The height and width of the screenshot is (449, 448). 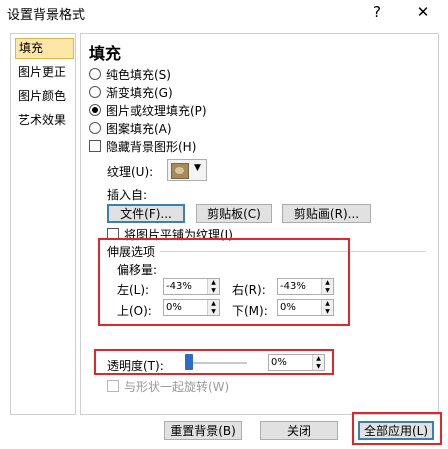 What do you see at coordinates (43, 224) in the screenshot?
I see `category-sidebar: 填充 图片更正 图片颜色 艺术效果` at bounding box center [43, 224].